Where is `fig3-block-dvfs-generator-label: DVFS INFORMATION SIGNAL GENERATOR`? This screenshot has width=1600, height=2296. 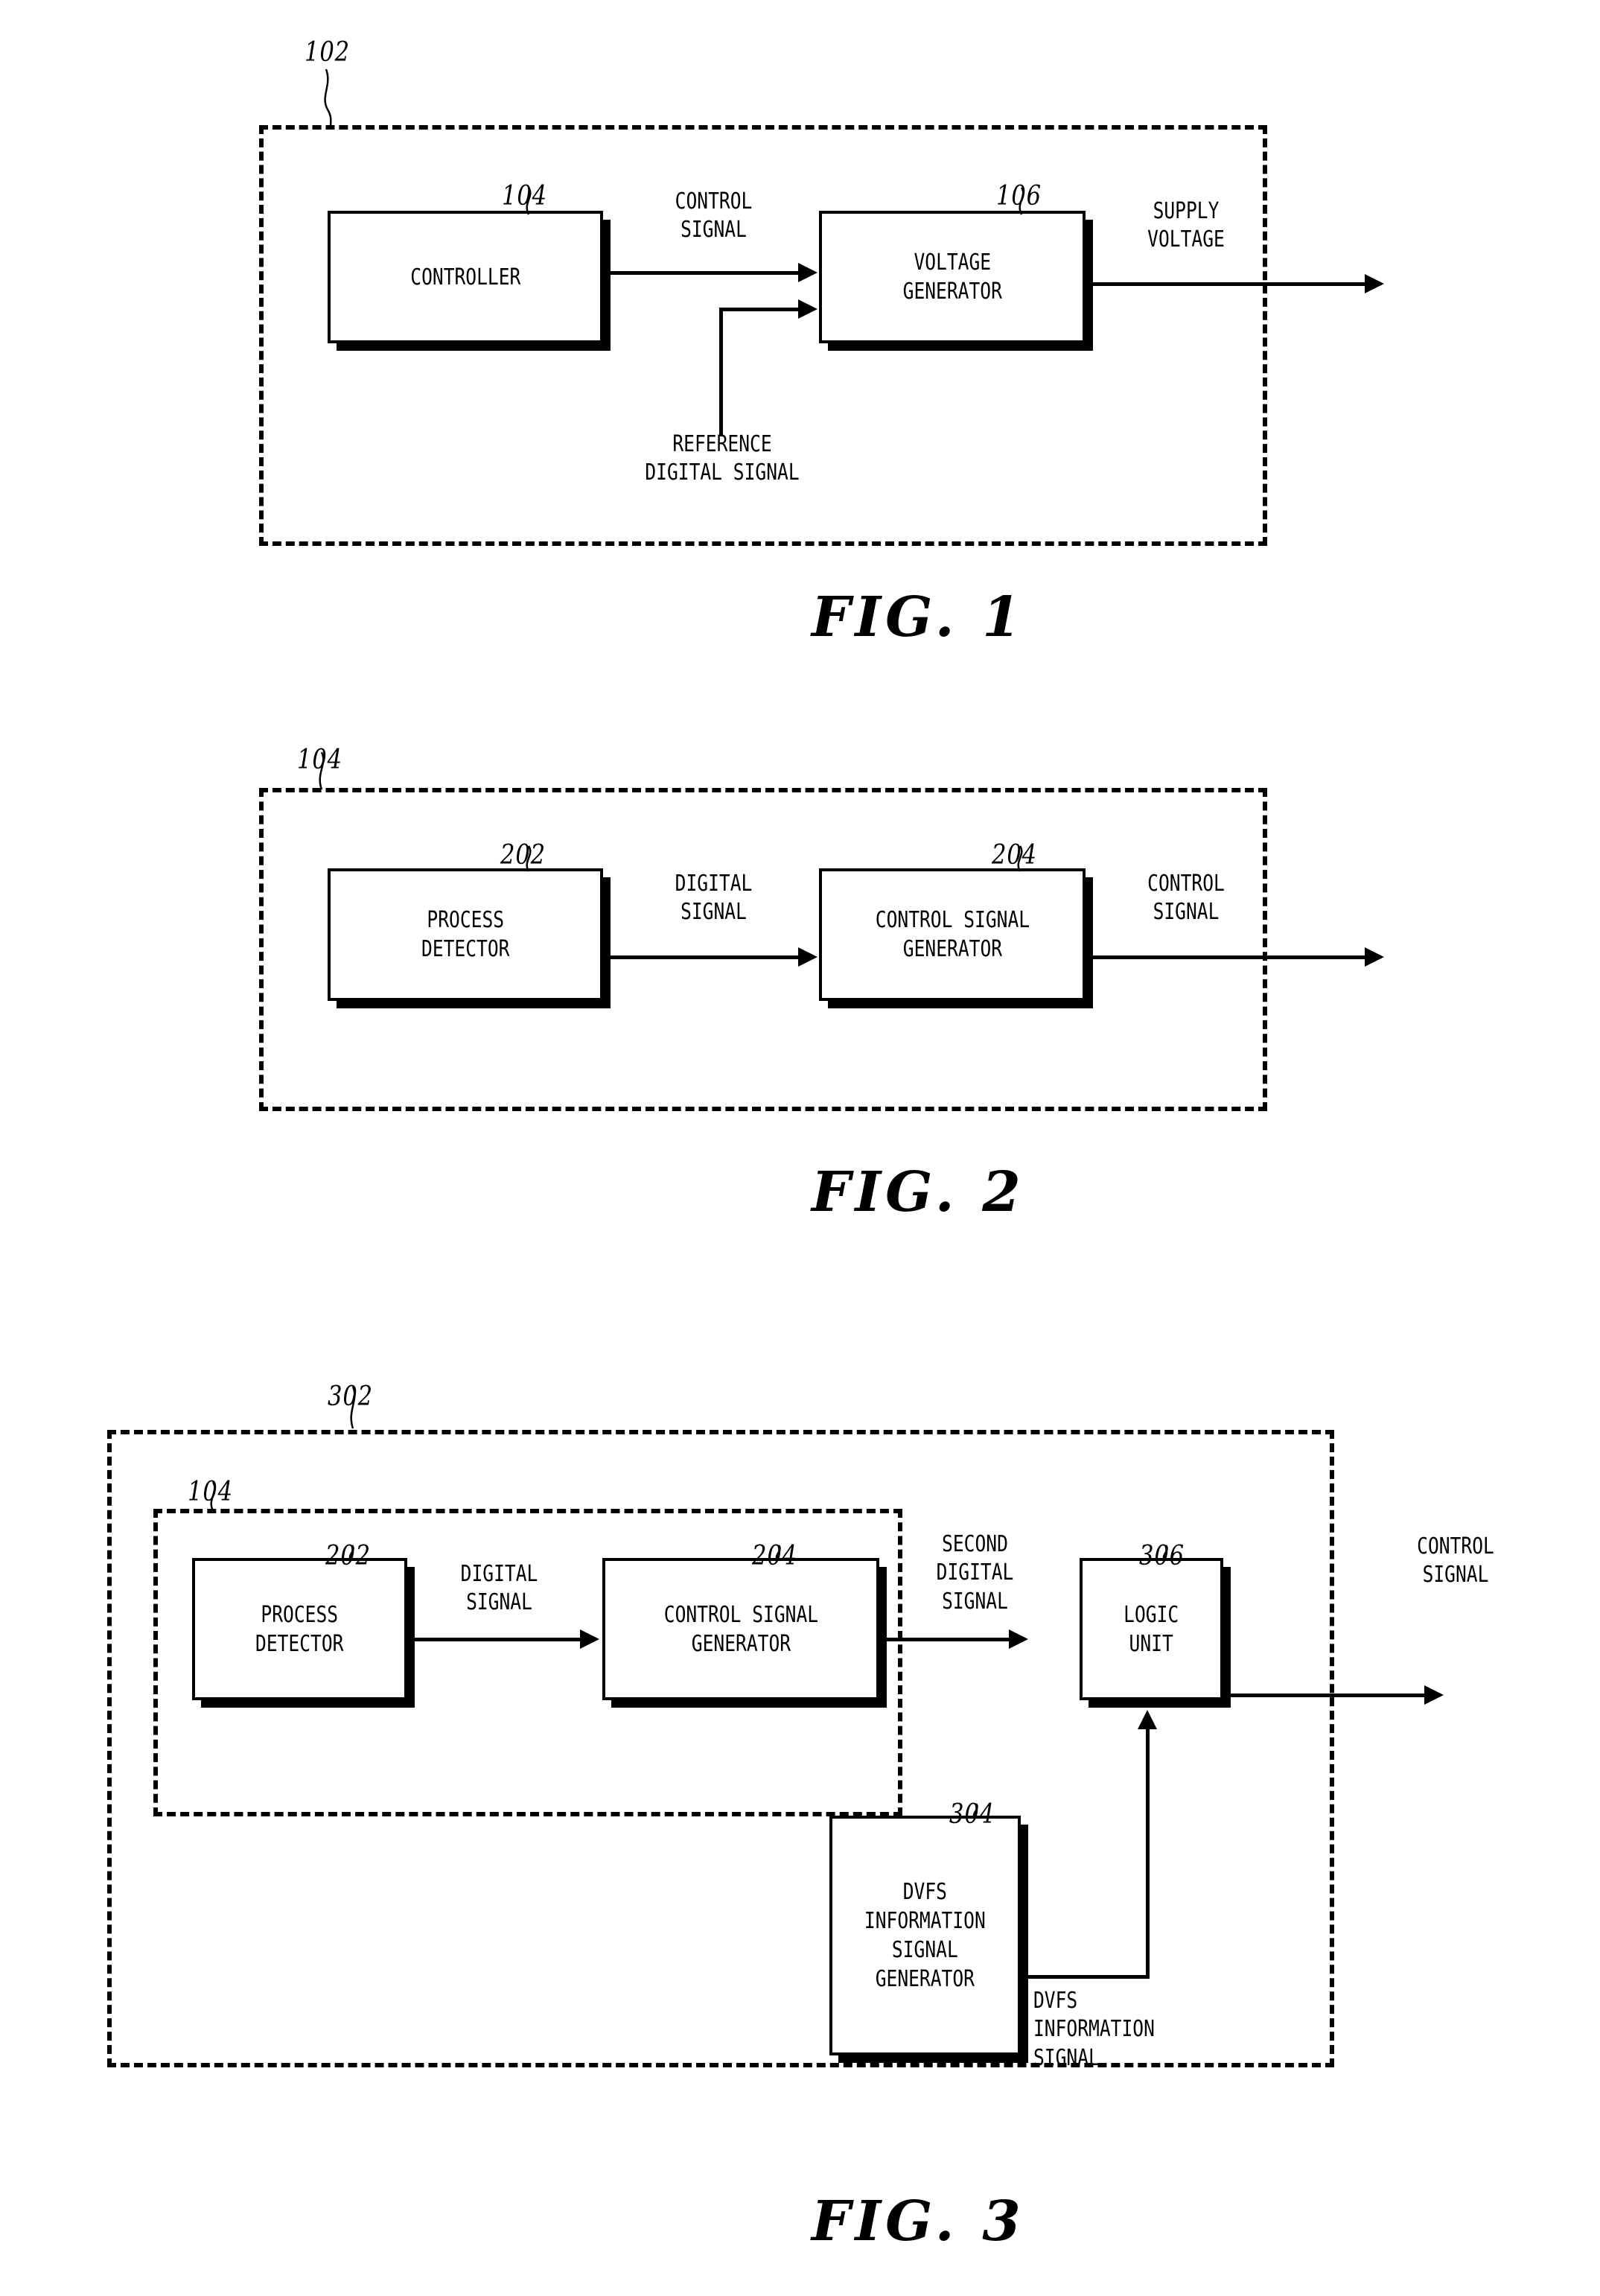 fig3-block-dvfs-generator-label: DVFS INFORMATION SIGNAL GENERATOR is located at coordinates (925, 1935).